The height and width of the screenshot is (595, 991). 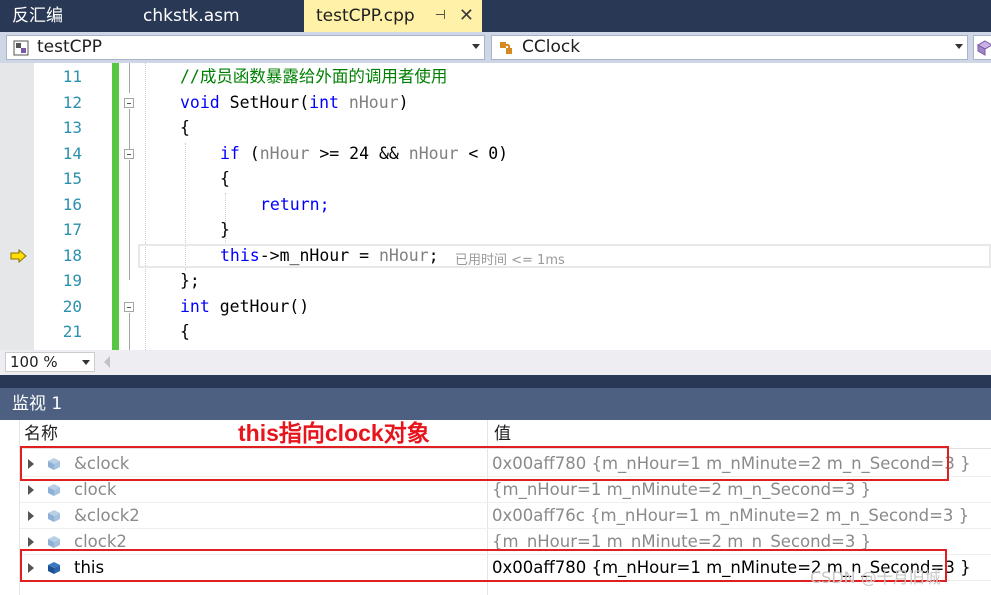 I want to click on line-number: 14, so click(x=72, y=153).